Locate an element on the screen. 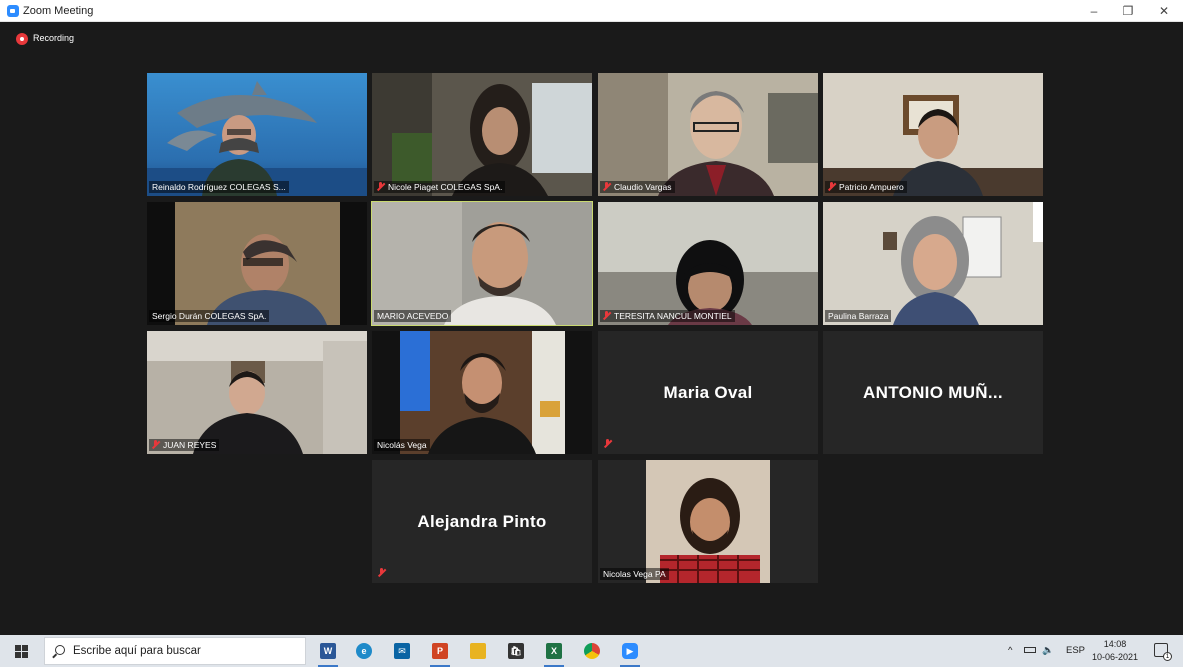 The height and width of the screenshot is (667, 1183). taskbar-clock: 14:08 10-06-2021 is located at coordinates (1115, 651).